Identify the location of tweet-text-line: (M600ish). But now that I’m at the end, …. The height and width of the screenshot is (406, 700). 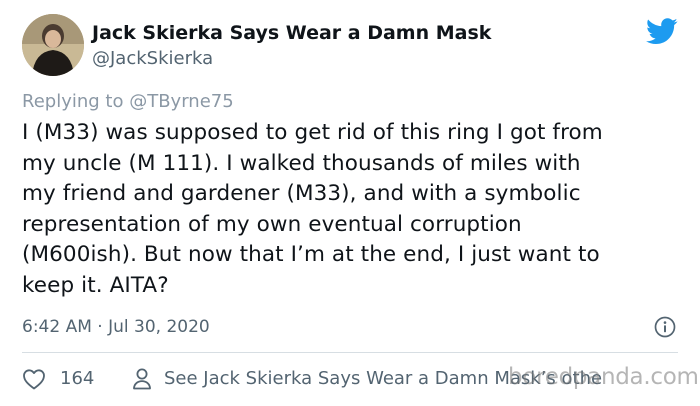
(311, 254).